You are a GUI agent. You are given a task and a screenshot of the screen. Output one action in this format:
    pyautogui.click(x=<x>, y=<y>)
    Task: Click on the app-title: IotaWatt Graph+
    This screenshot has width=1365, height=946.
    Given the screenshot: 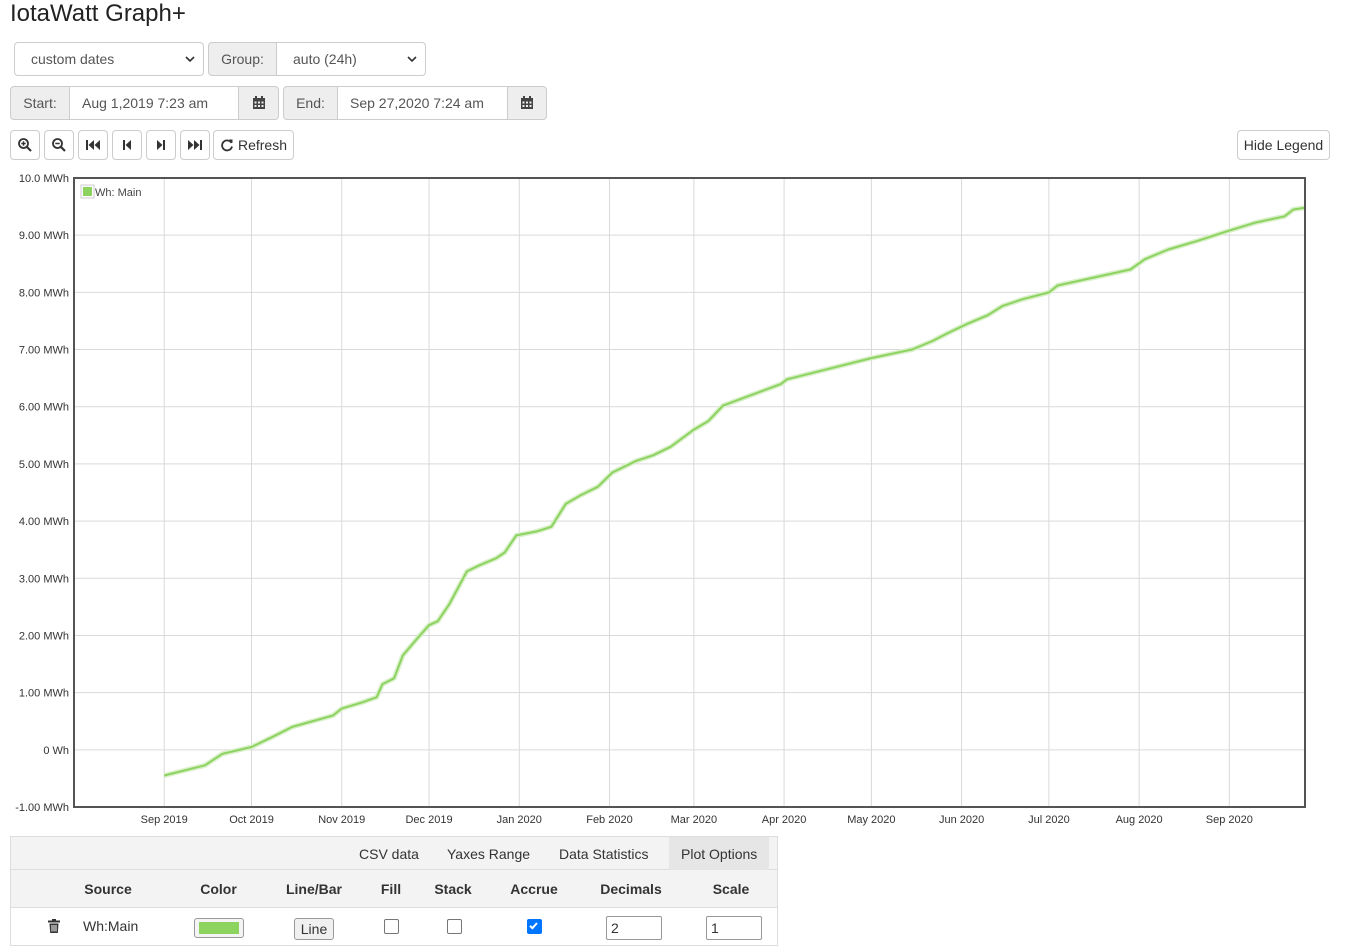 What is the action you would take?
    pyautogui.click(x=98, y=13)
    